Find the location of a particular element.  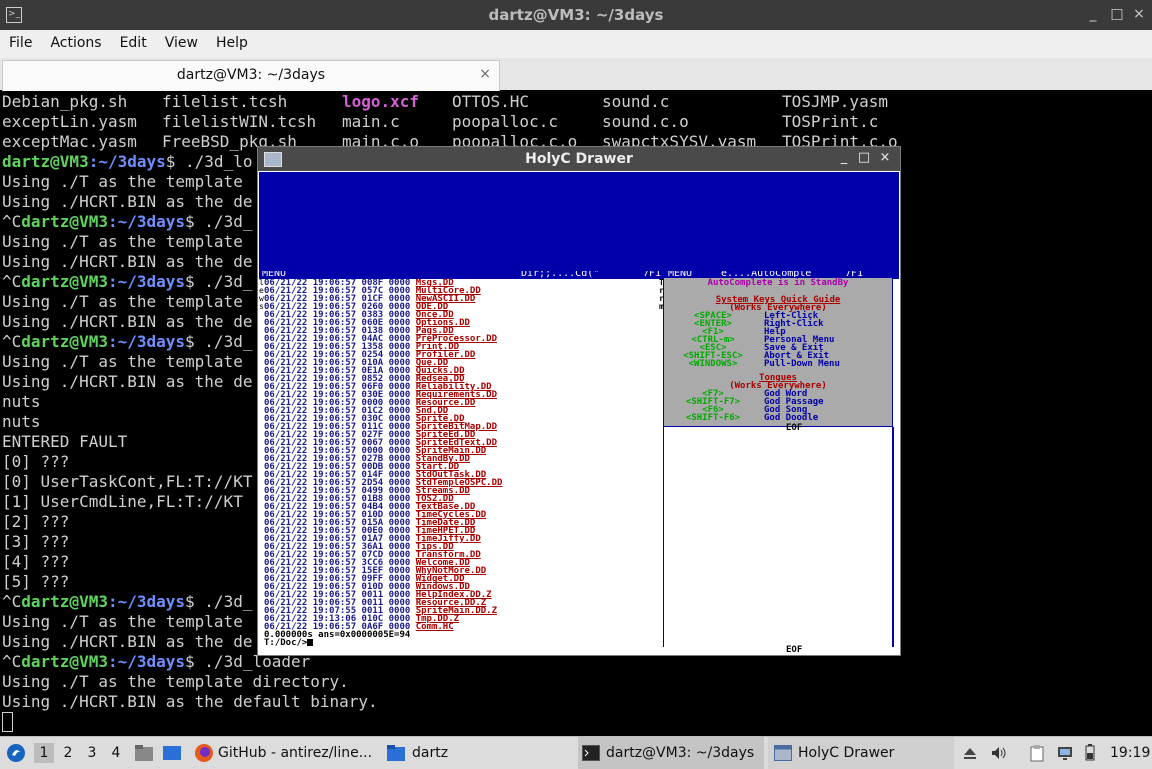

output-line: [0] ??? is located at coordinates (36, 461).